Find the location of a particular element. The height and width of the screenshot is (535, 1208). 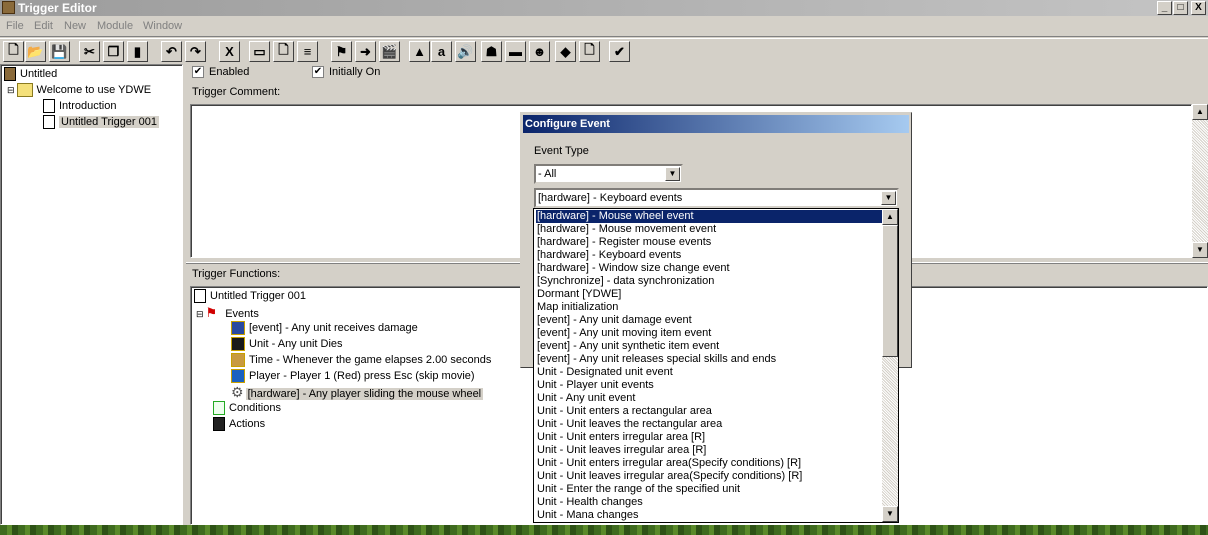

document-icon is located at coordinates (49, 106).